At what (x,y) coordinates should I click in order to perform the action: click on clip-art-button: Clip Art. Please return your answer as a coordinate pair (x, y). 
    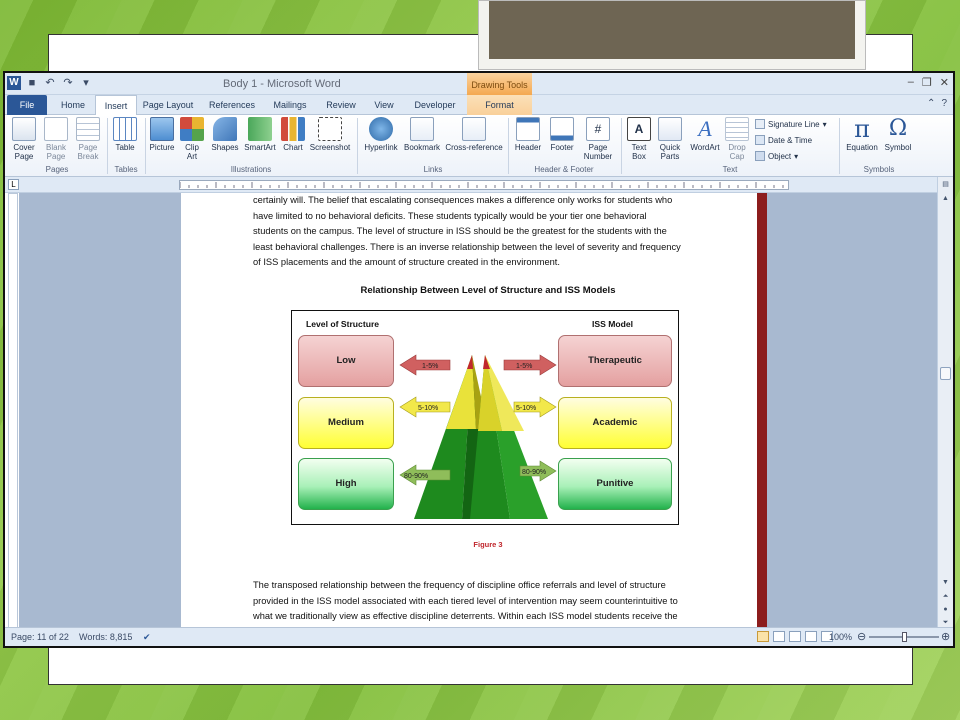
    Looking at the image, I should click on (192, 139).